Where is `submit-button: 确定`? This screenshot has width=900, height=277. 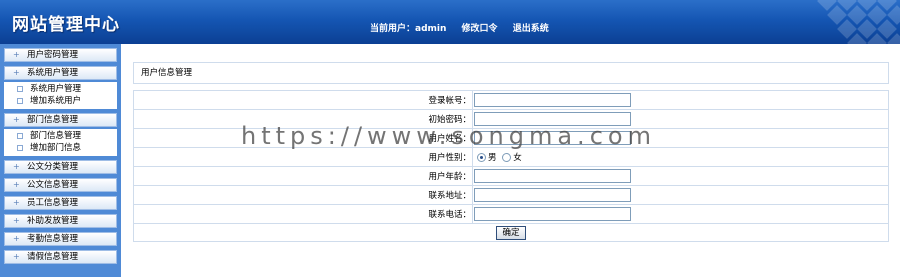 submit-button: 确定 is located at coordinates (511, 232).